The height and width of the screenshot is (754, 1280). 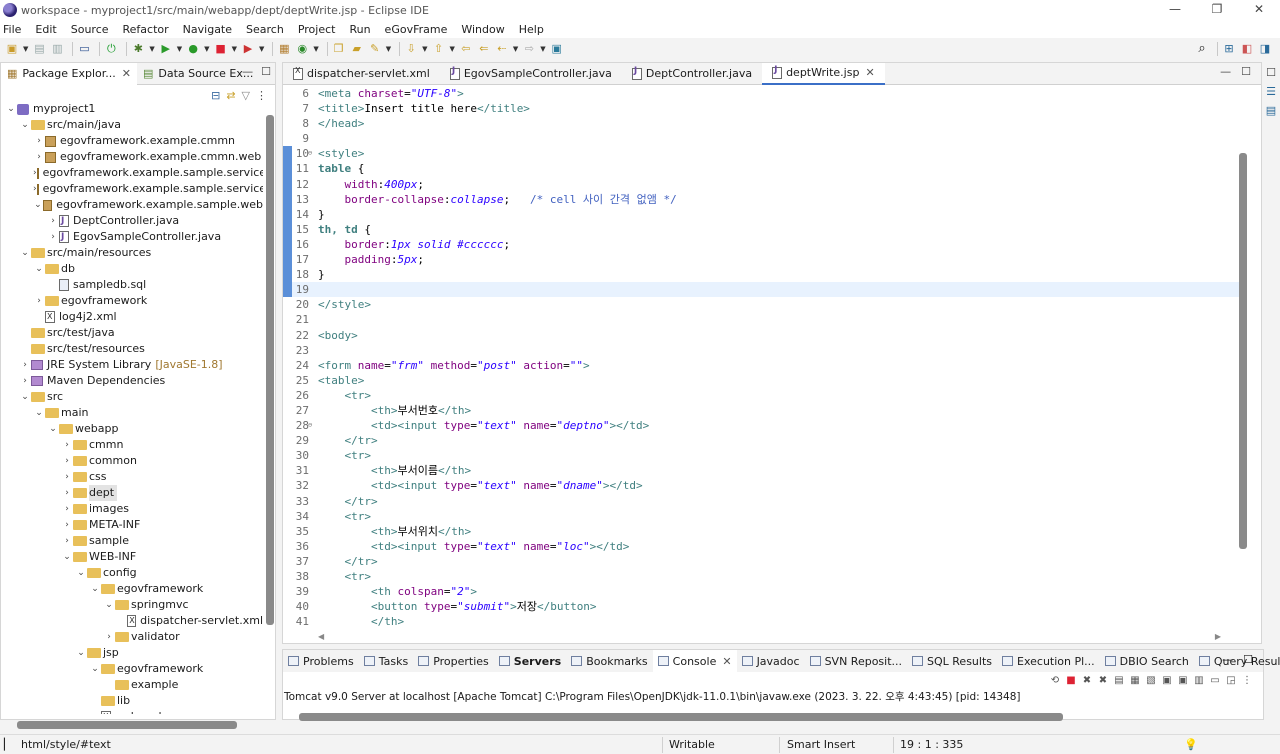 What do you see at coordinates (132, 685) in the screenshot?
I see `tree-item: example` at bounding box center [132, 685].